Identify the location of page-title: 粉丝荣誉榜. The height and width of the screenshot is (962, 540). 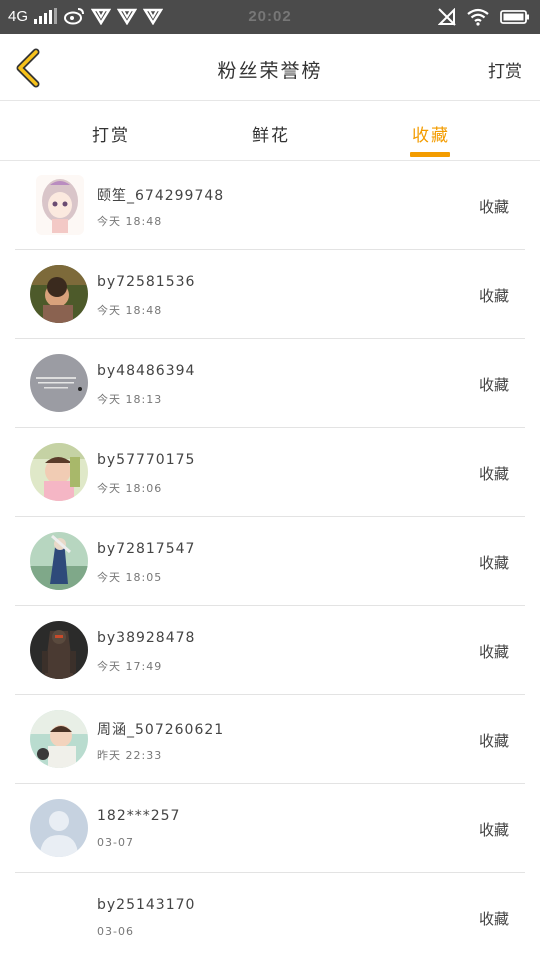
(270, 71).